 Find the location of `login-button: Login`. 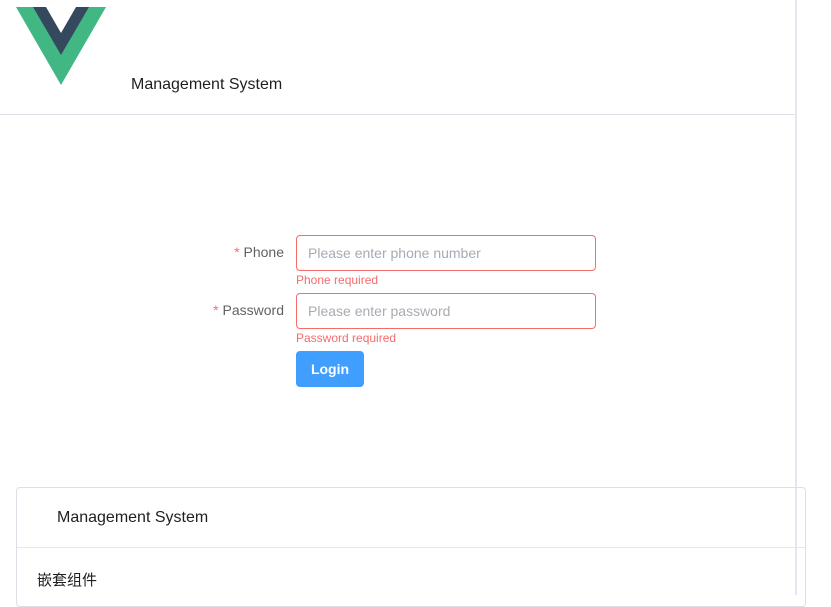

login-button: Login is located at coordinates (330, 369).